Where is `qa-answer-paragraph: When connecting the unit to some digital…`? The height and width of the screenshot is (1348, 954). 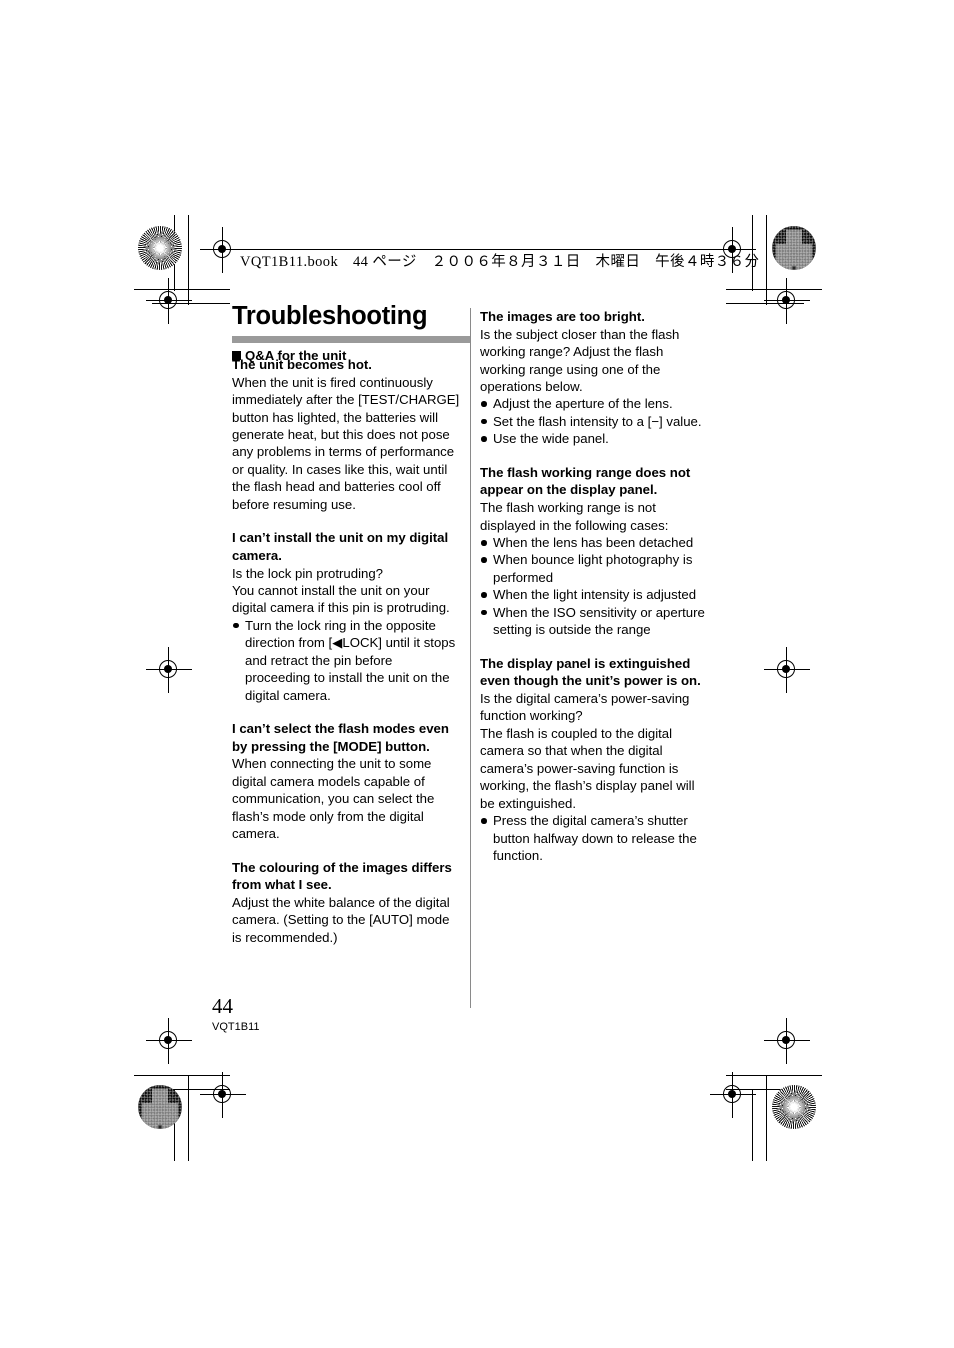
qa-answer-paragraph: When connecting the unit to some digital… is located at coordinates (333, 799).